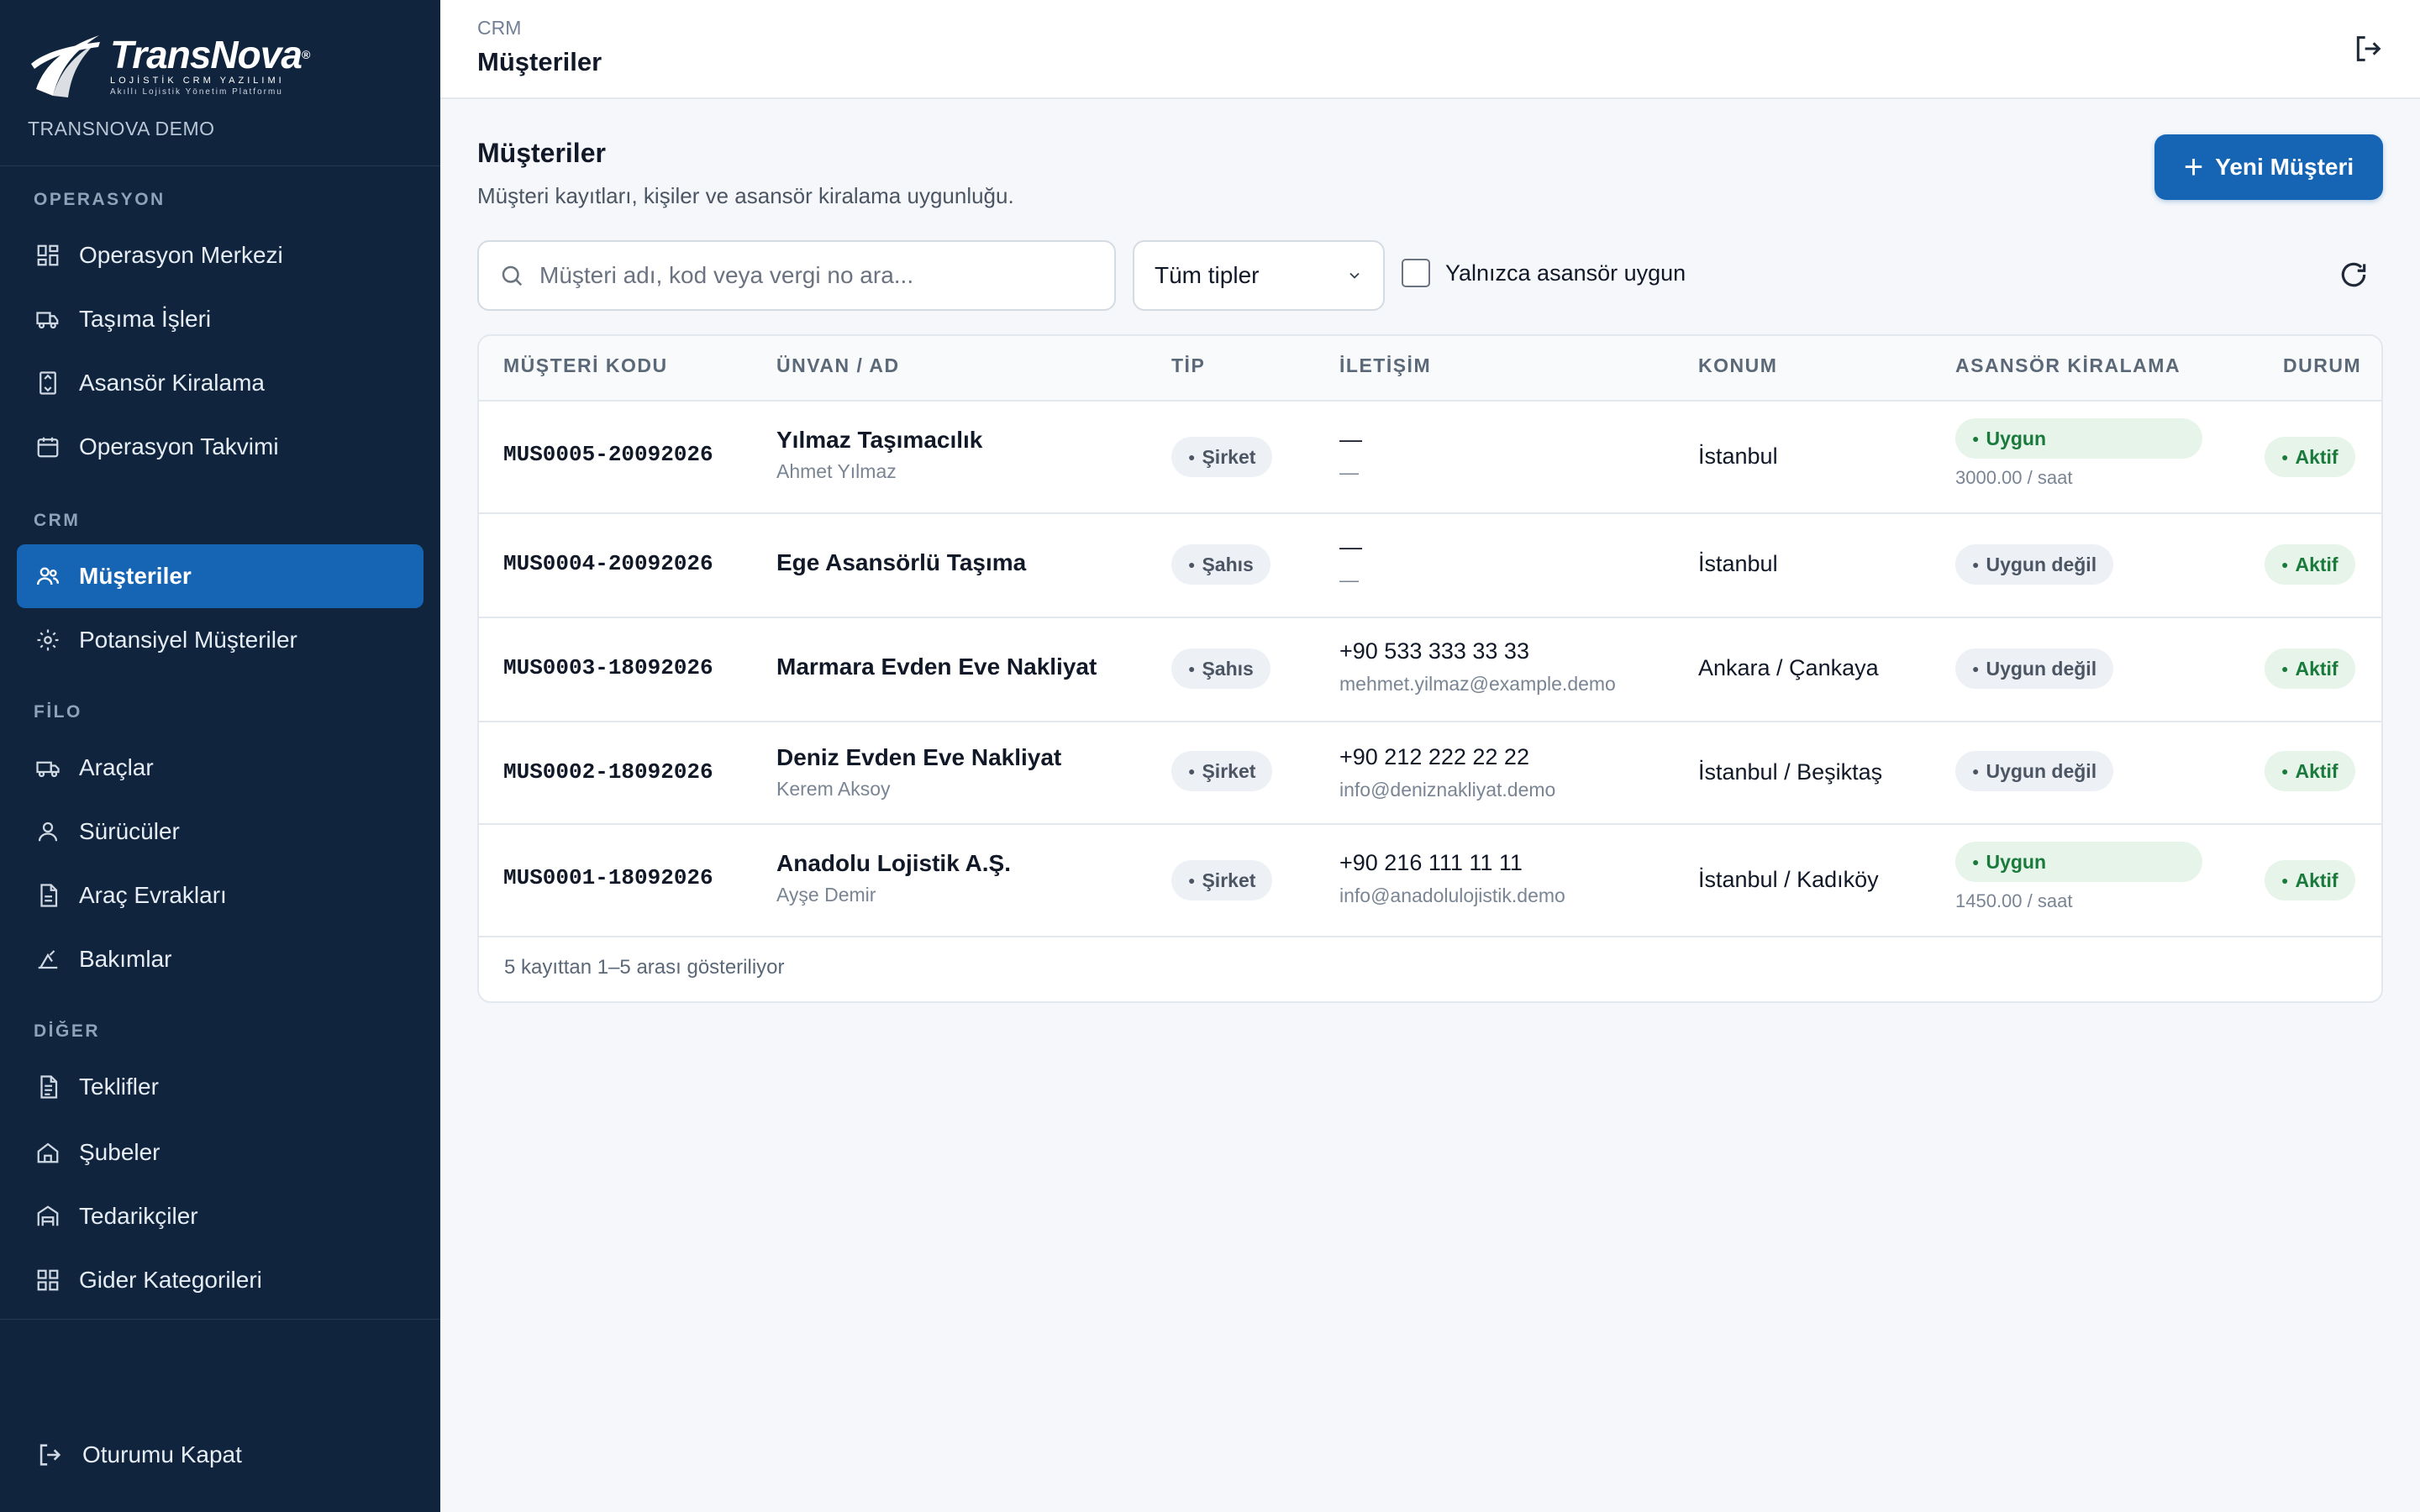  I want to click on contact-phone: +90 212 222 22 22, so click(1434, 756).